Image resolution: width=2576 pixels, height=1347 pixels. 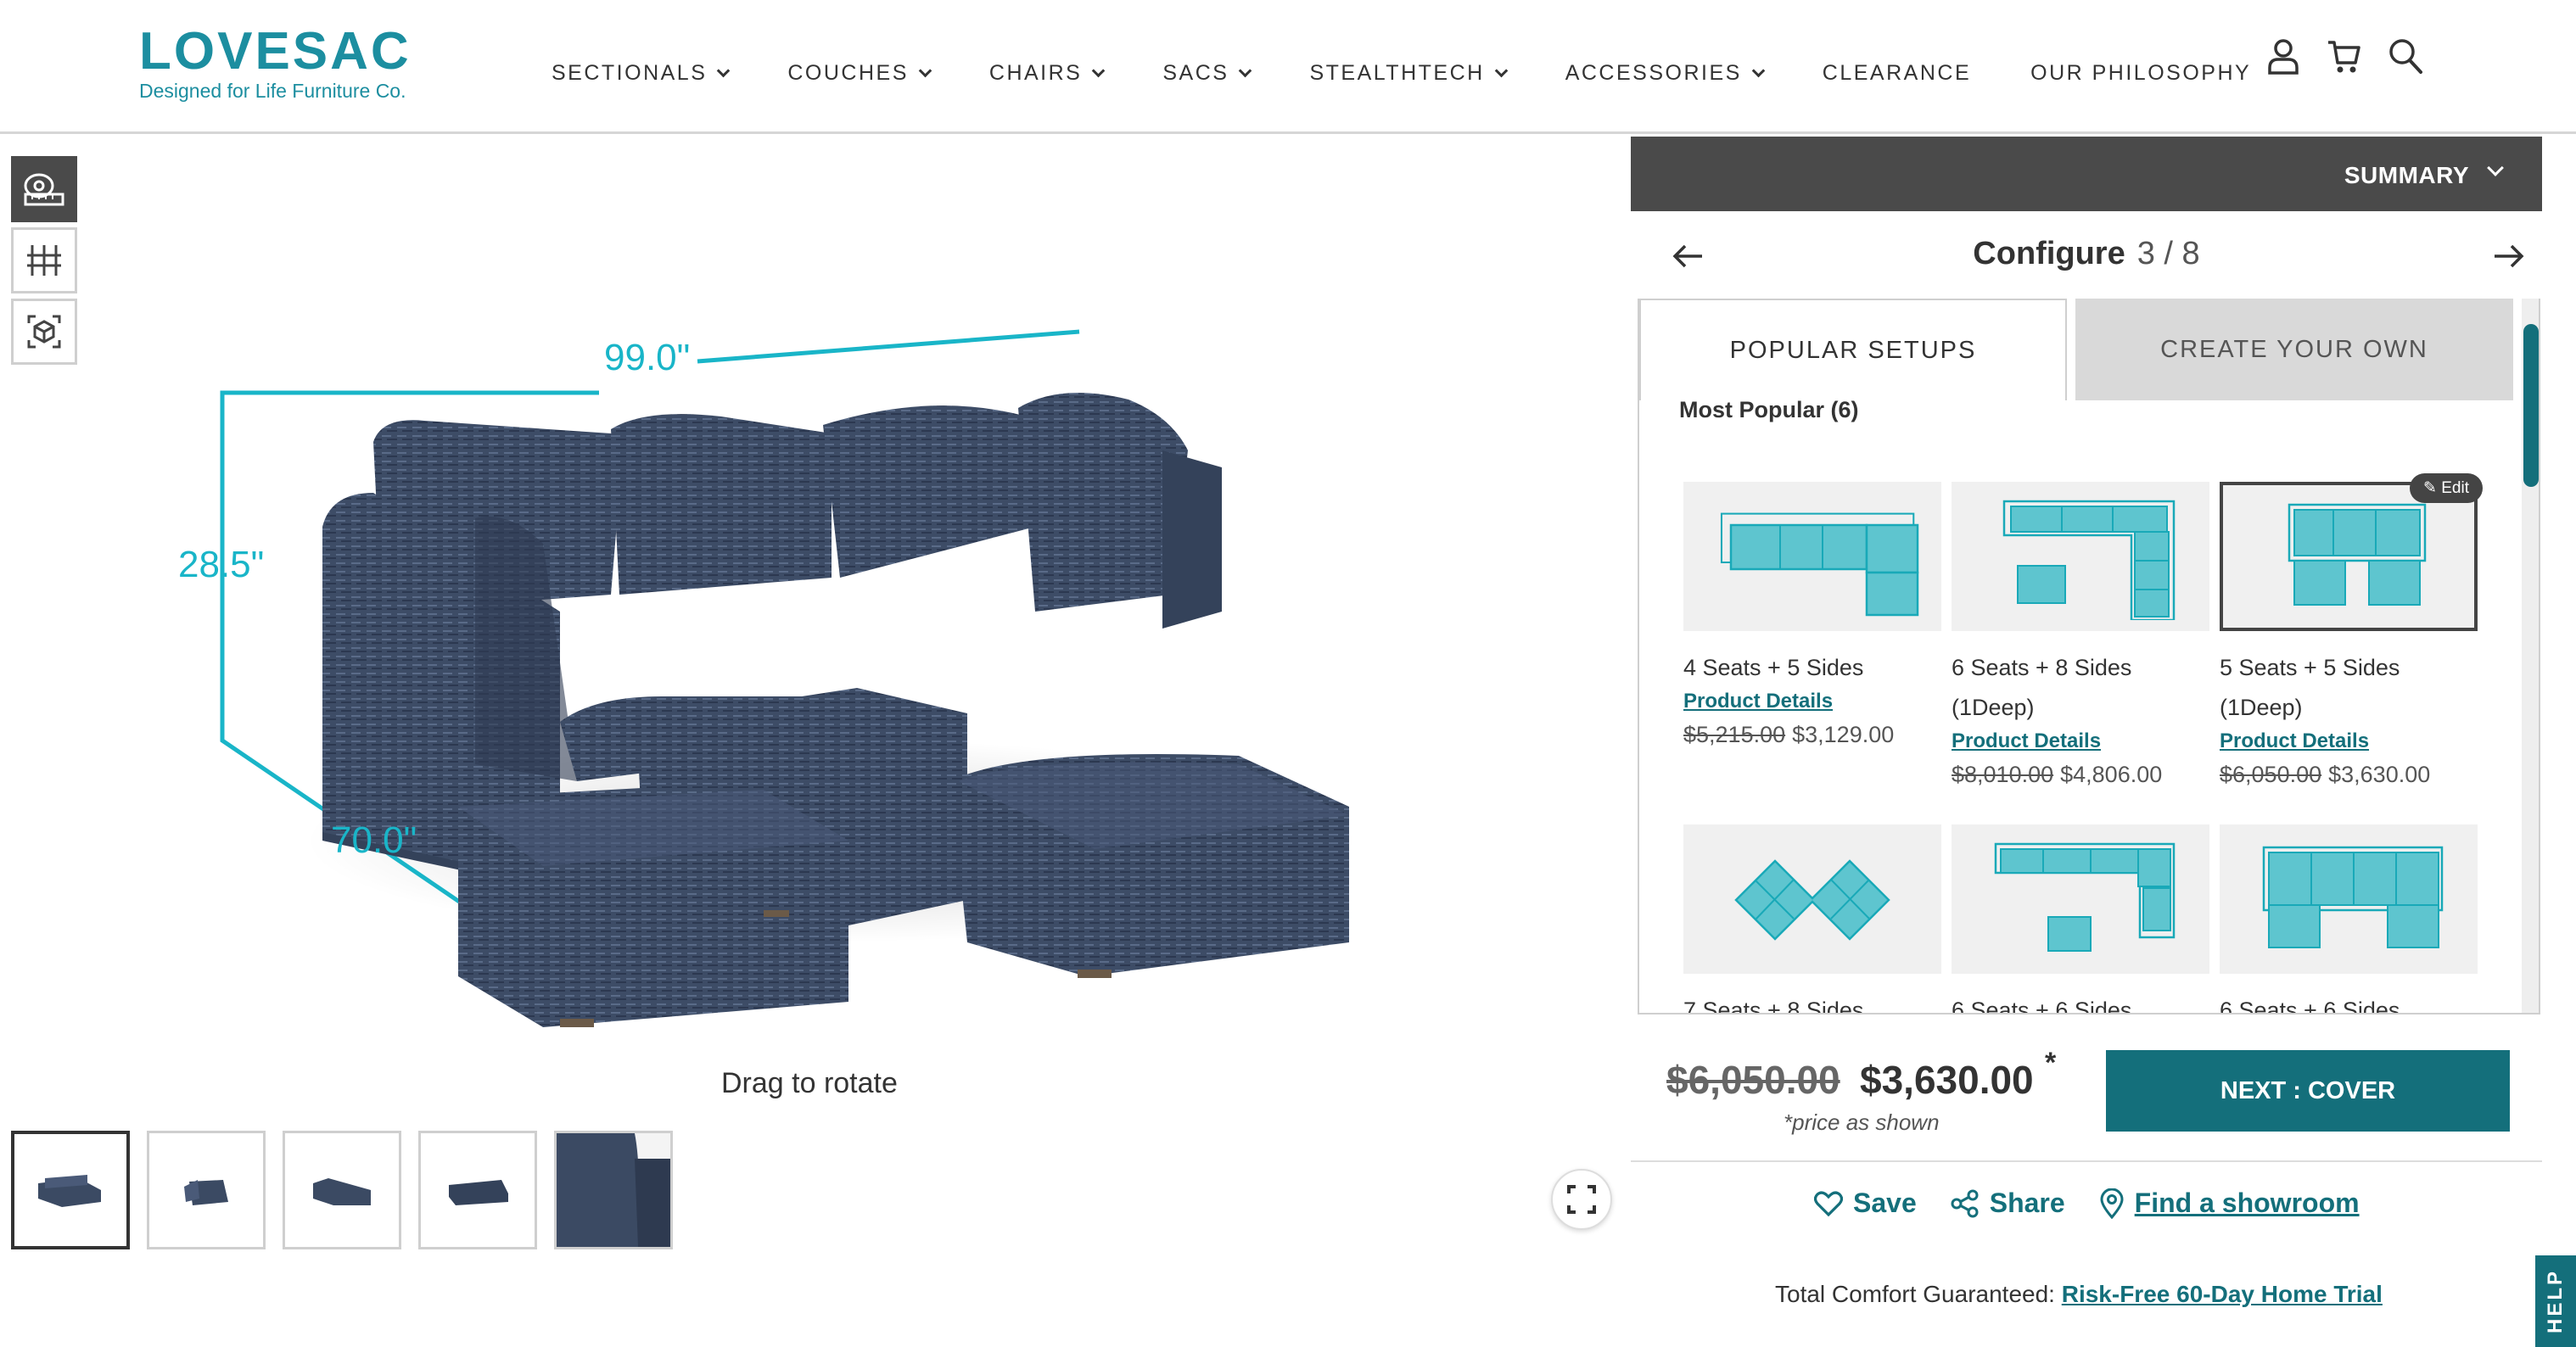 What do you see at coordinates (2080, 775) in the screenshot?
I see `setup-price: $8,010.00 $4,806.00` at bounding box center [2080, 775].